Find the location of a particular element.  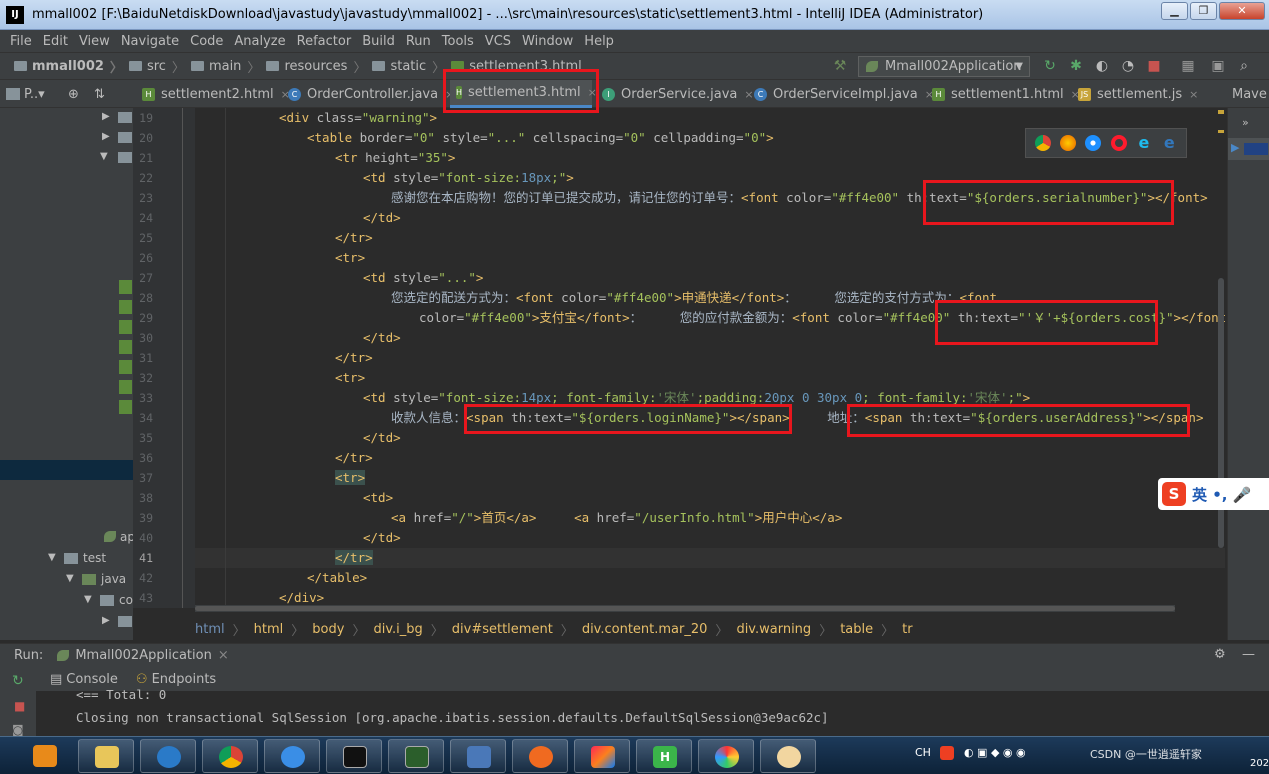

tab-settlement-js: JS settlement.js × is located at coordinates (1135, 94).